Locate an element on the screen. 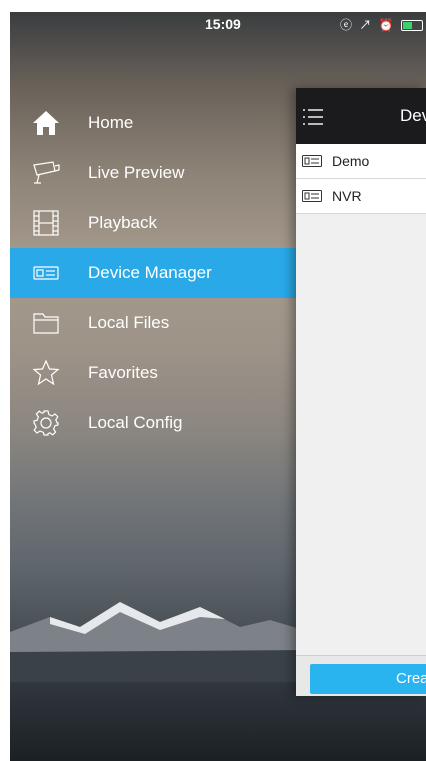  background-mountain is located at coordinates (160, 642).